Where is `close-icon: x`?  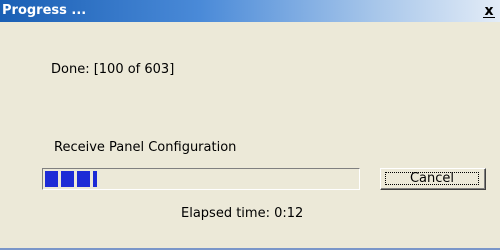
close-icon: x is located at coordinates (489, 11).